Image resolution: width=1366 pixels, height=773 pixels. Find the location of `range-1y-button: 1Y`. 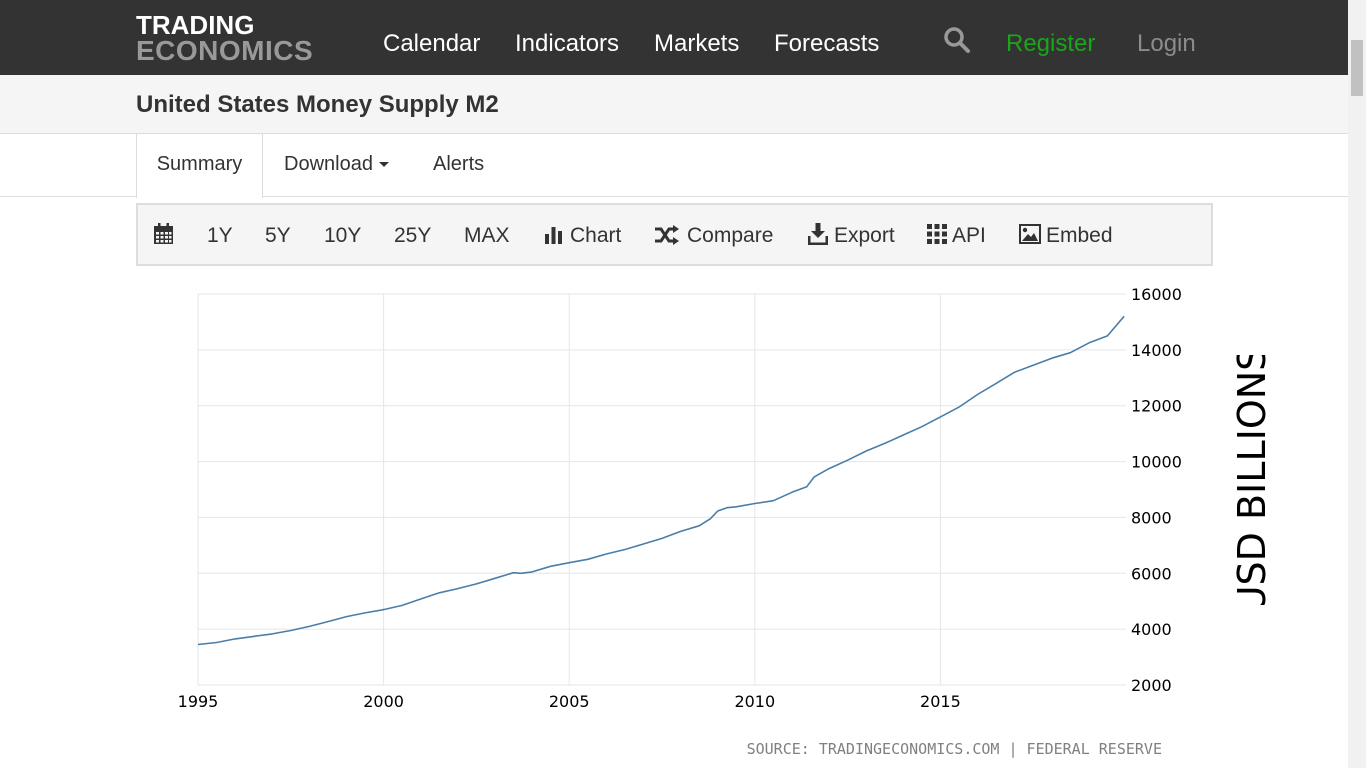

range-1y-button: 1Y is located at coordinates (220, 236).